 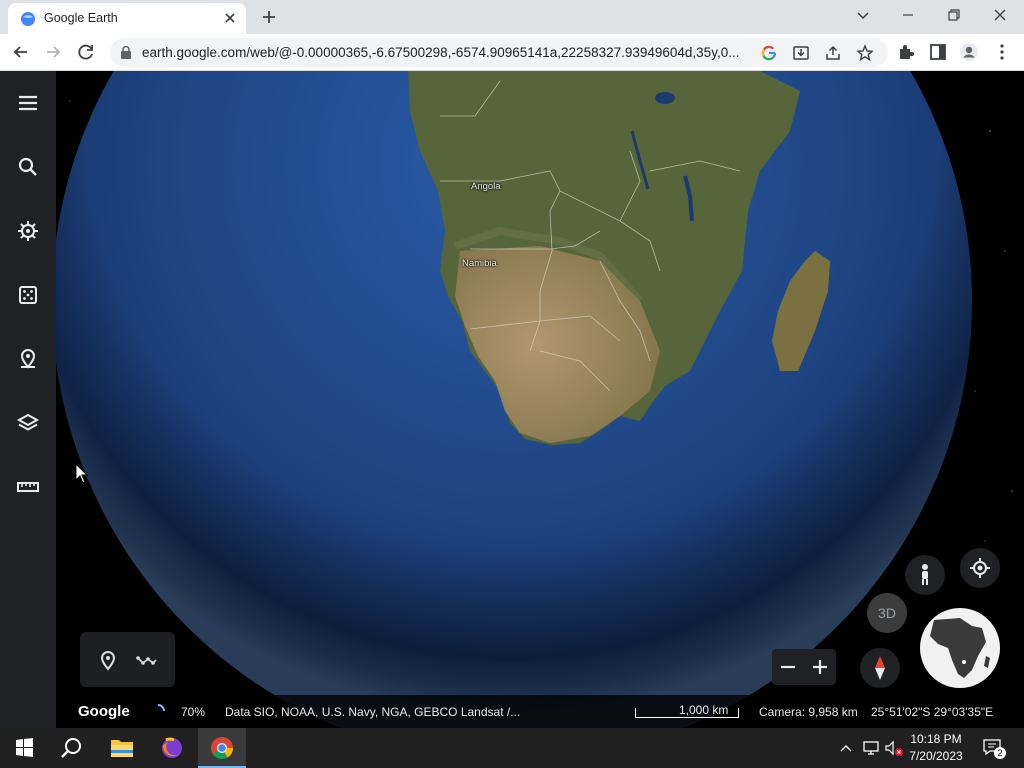 I want to click on url-domain: earth.google.com, so click(x=194, y=52).